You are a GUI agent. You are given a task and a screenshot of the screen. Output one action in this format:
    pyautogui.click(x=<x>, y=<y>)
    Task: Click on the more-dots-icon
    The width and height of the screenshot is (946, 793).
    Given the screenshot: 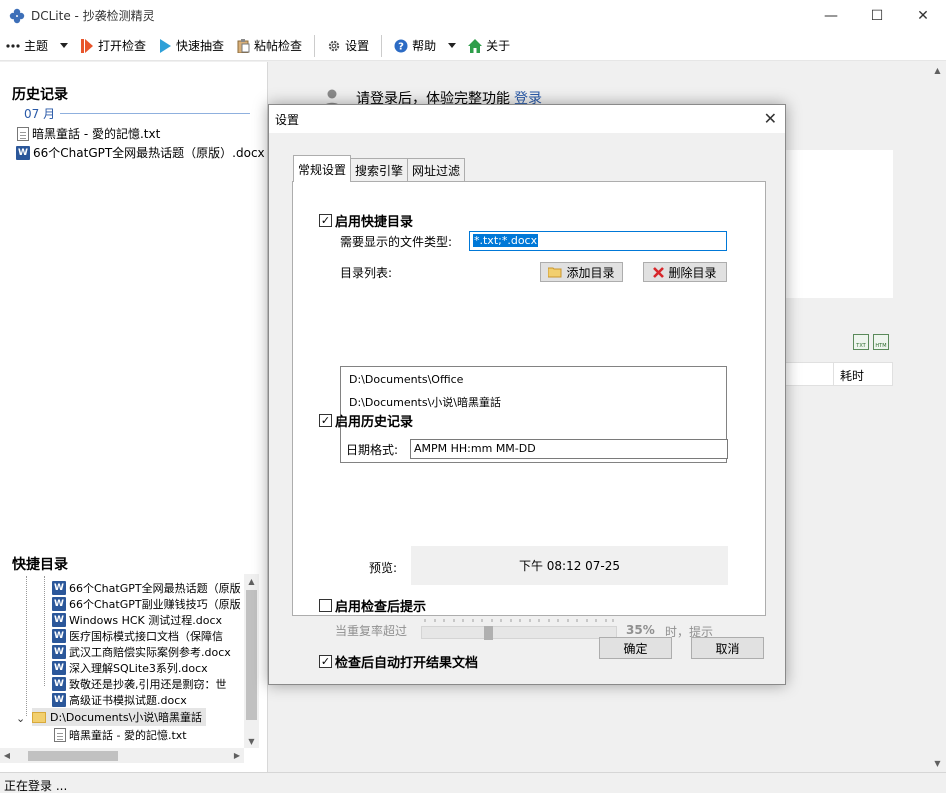 What is the action you would take?
    pyautogui.click(x=13, y=46)
    